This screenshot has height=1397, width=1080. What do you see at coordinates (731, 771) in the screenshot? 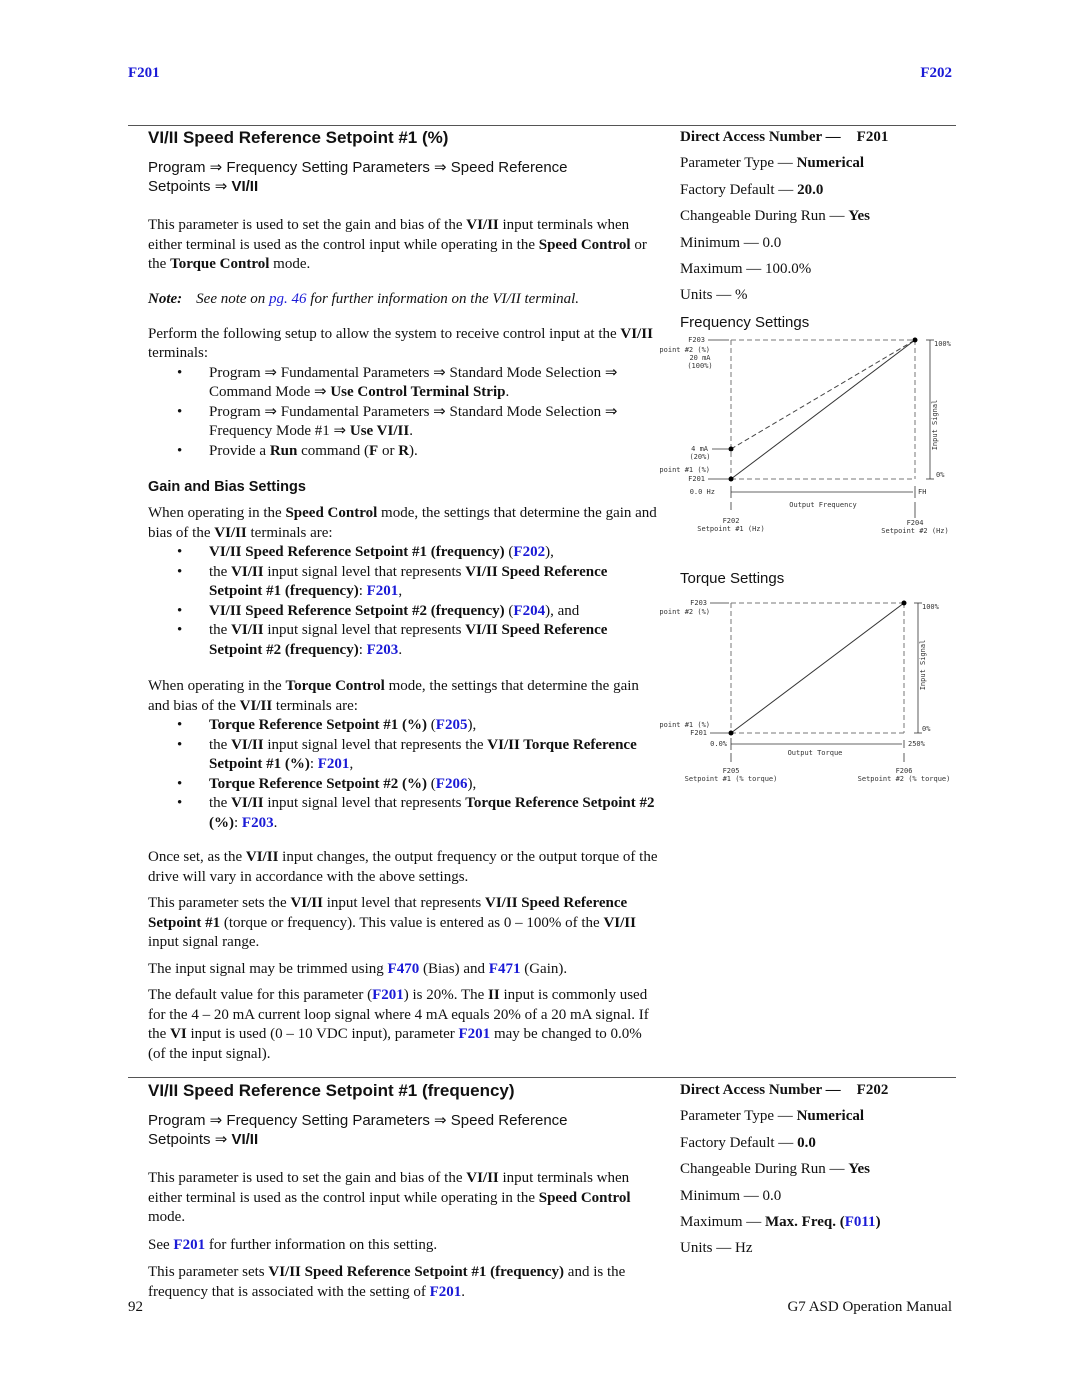
I see `label-f205: F205` at bounding box center [731, 771].